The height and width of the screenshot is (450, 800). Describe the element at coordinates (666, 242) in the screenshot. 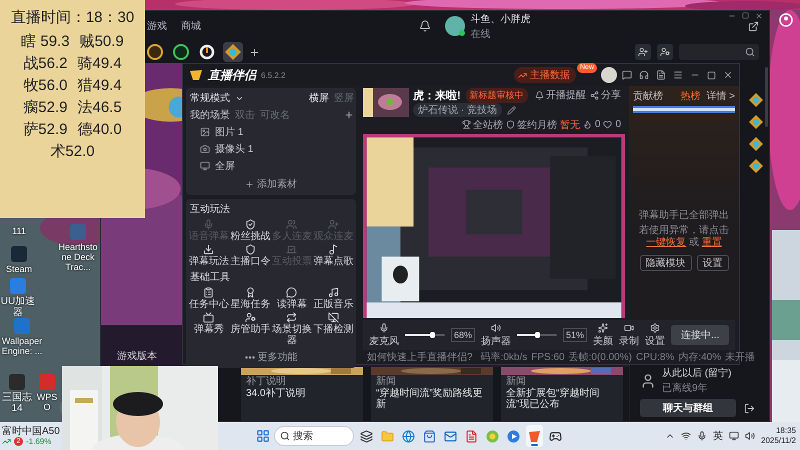

I see `restore-link: 一键恢复` at that location.